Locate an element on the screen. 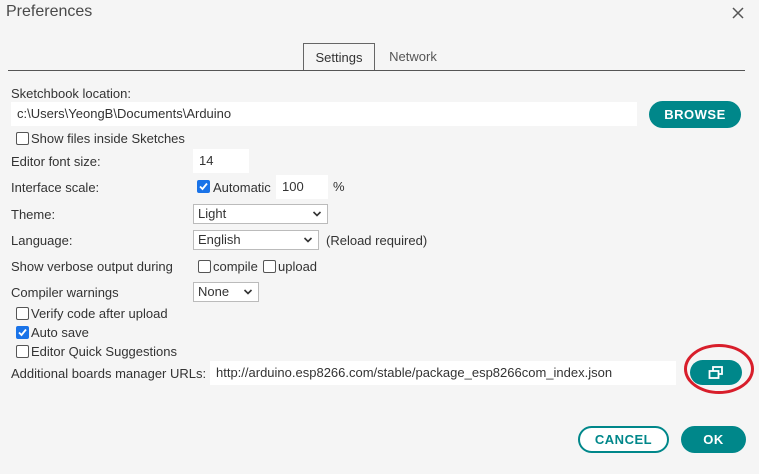 Image resolution: width=759 pixels, height=474 pixels. sketchbook-location-label: Sketchbook location: is located at coordinates (71, 93).